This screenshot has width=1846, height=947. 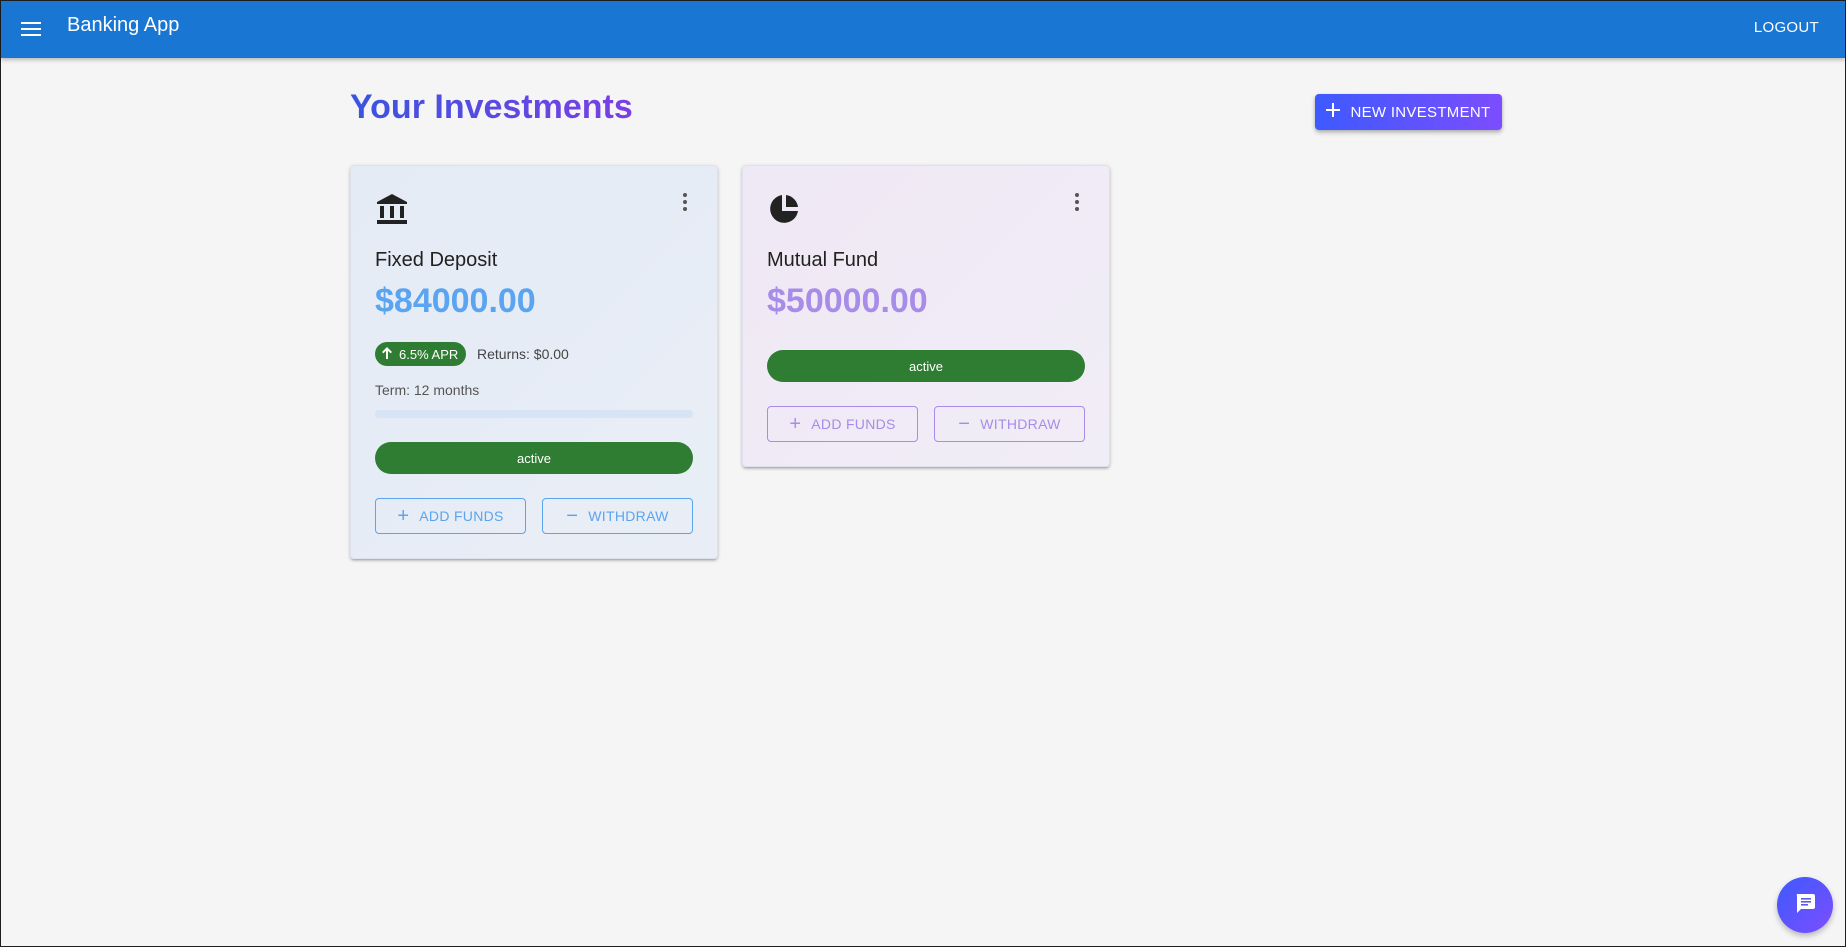 I want to click on term-progress-bar, so click(x=534, y=414).